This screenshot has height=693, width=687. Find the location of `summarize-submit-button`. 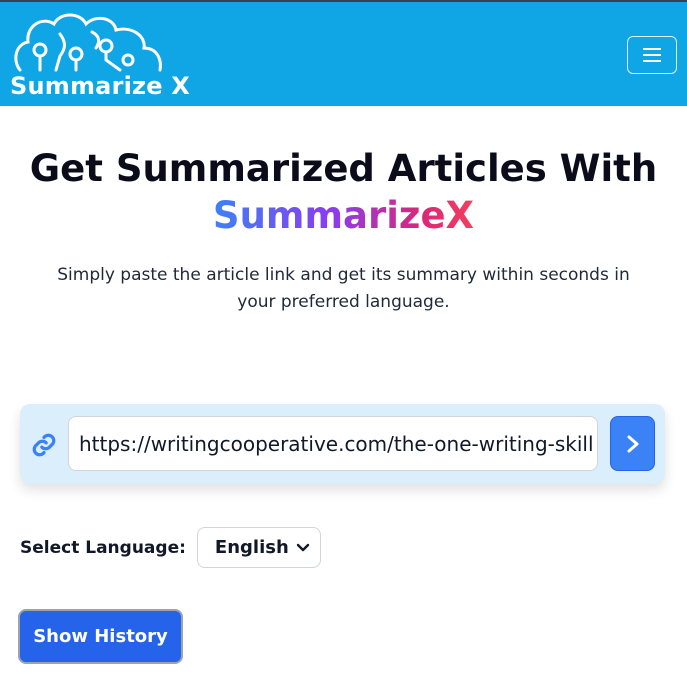

summarize-submit-button is located at coordinates (632, 443).